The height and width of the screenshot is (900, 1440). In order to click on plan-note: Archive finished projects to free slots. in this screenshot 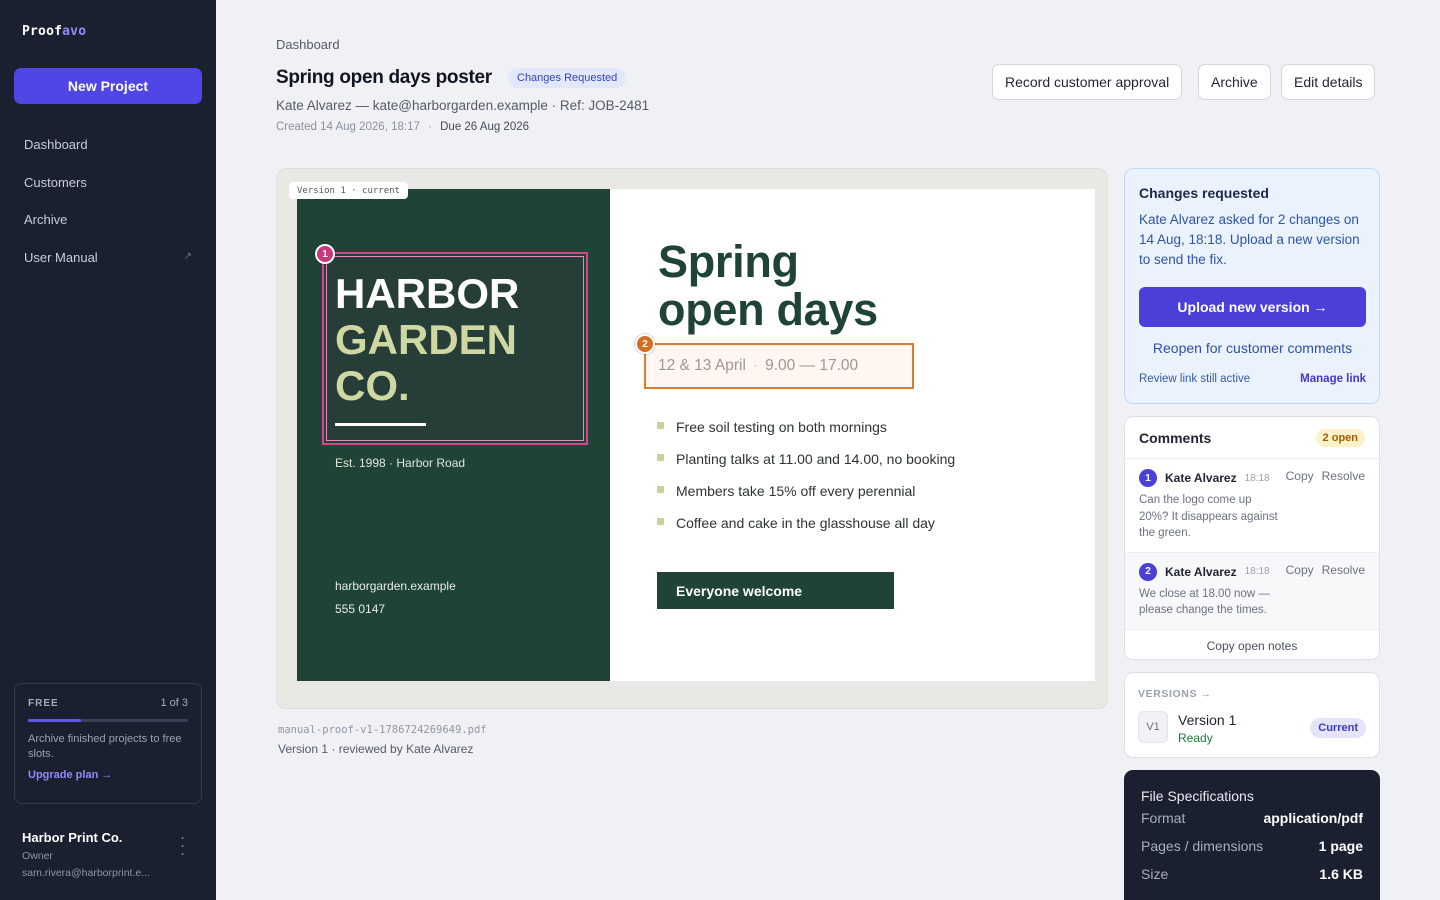, I will do `click(105, 746)`.